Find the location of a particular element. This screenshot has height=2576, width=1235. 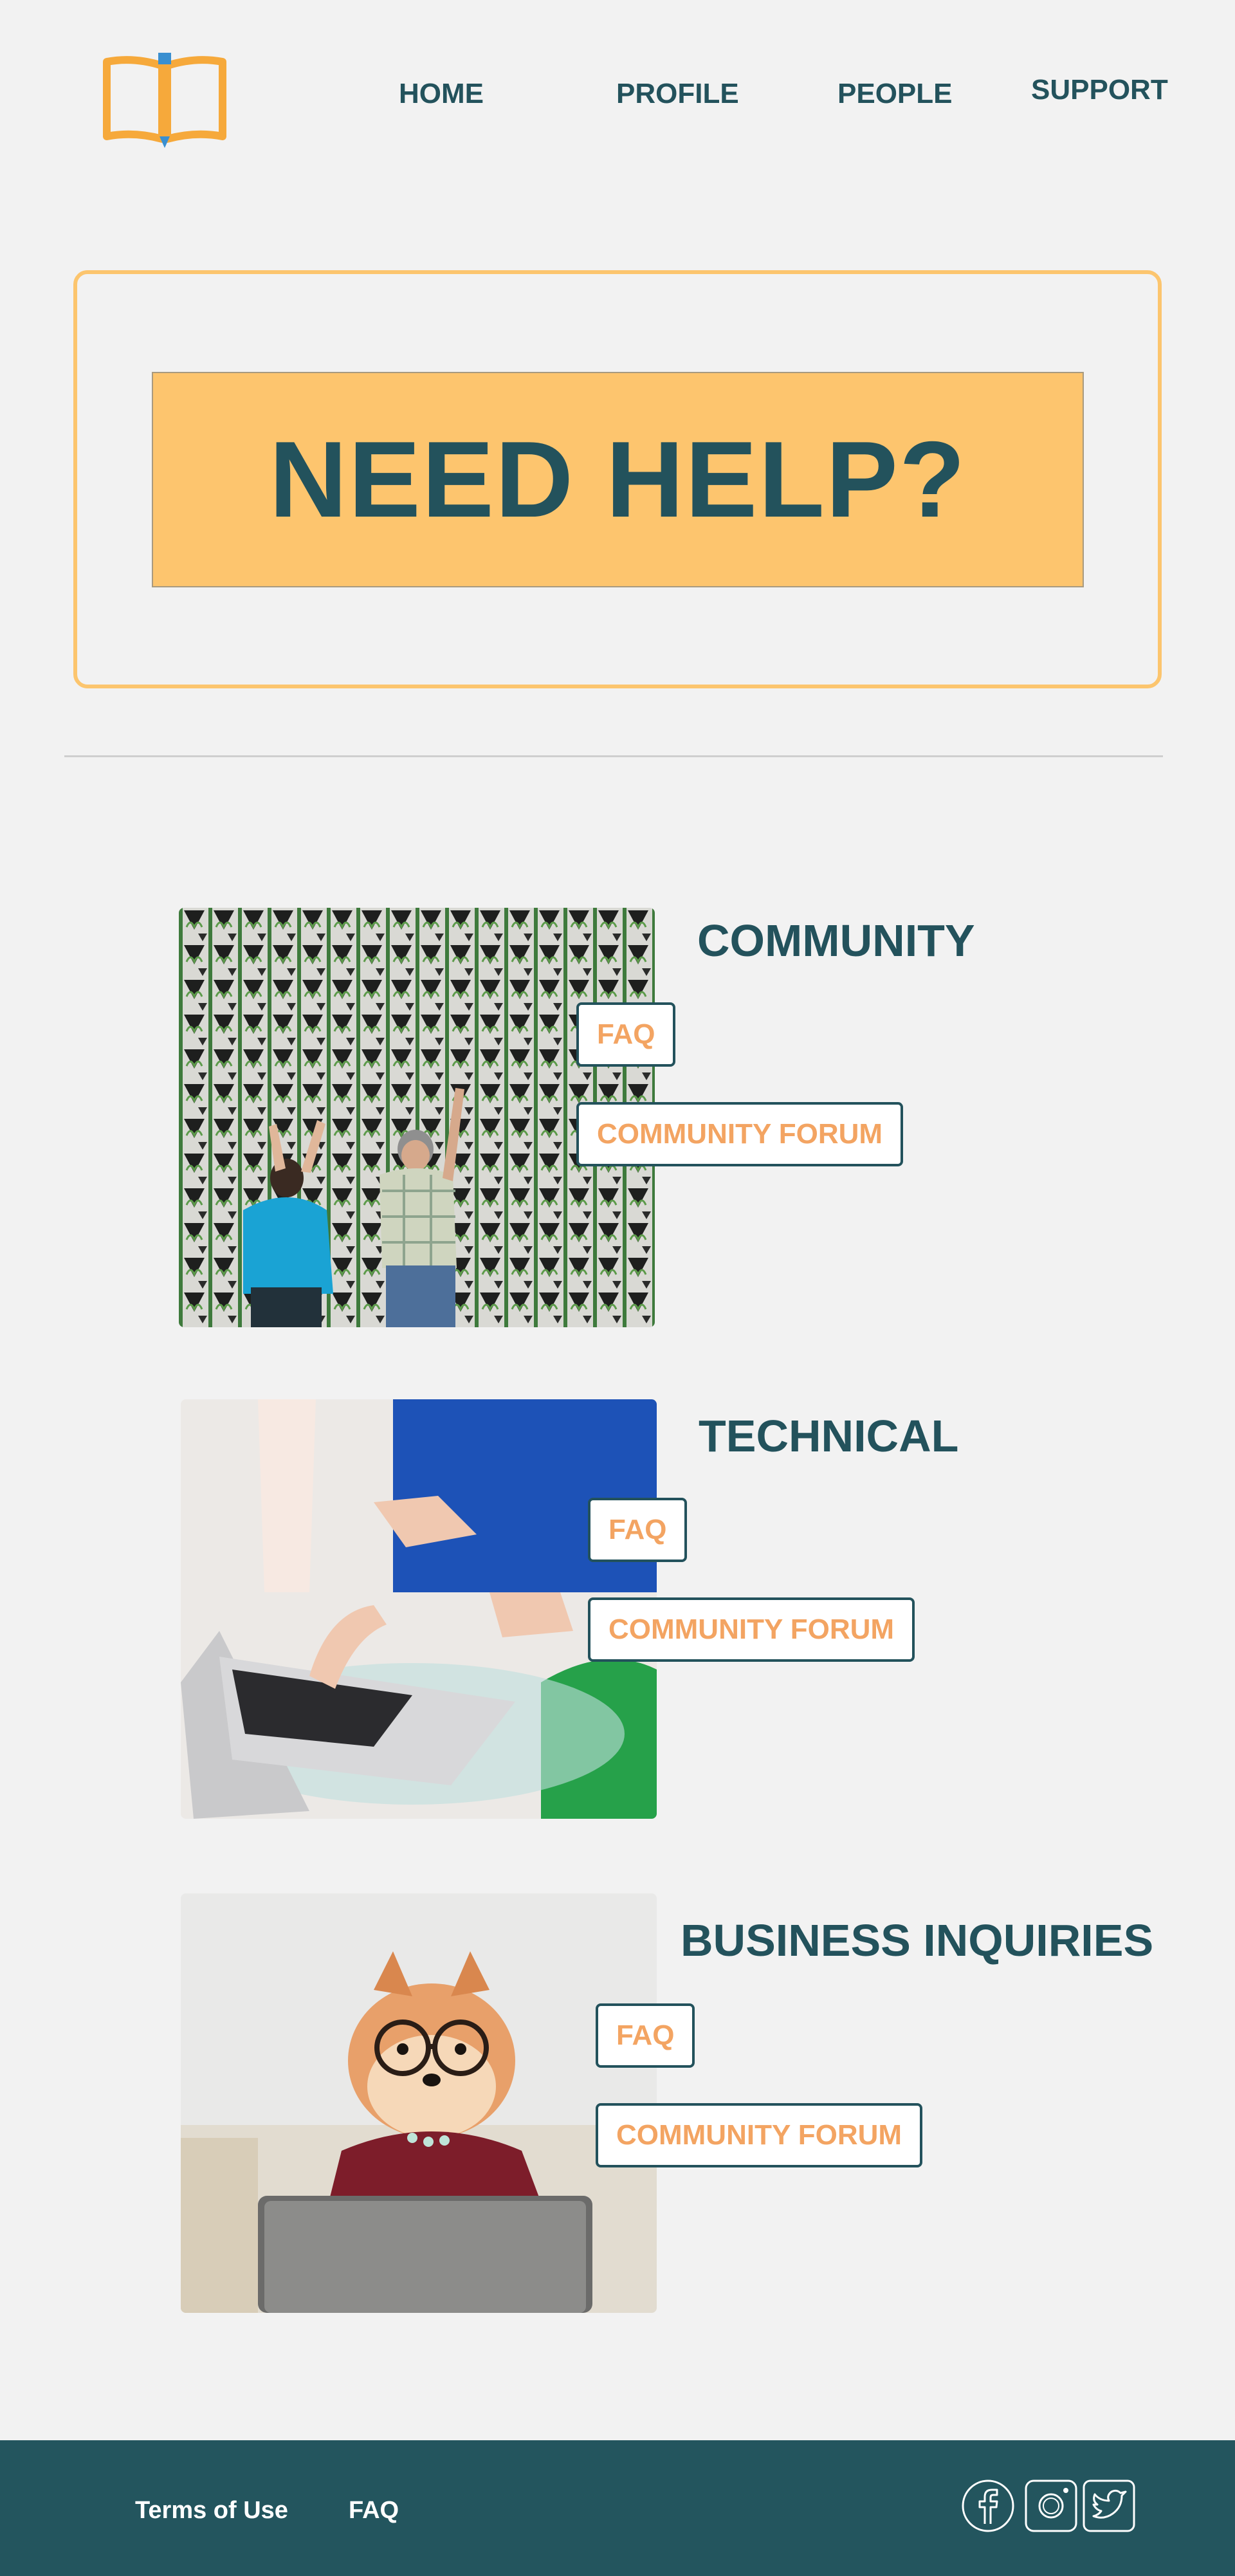

technical-faq-button: FAQ is located at coordinates (638, 1530).